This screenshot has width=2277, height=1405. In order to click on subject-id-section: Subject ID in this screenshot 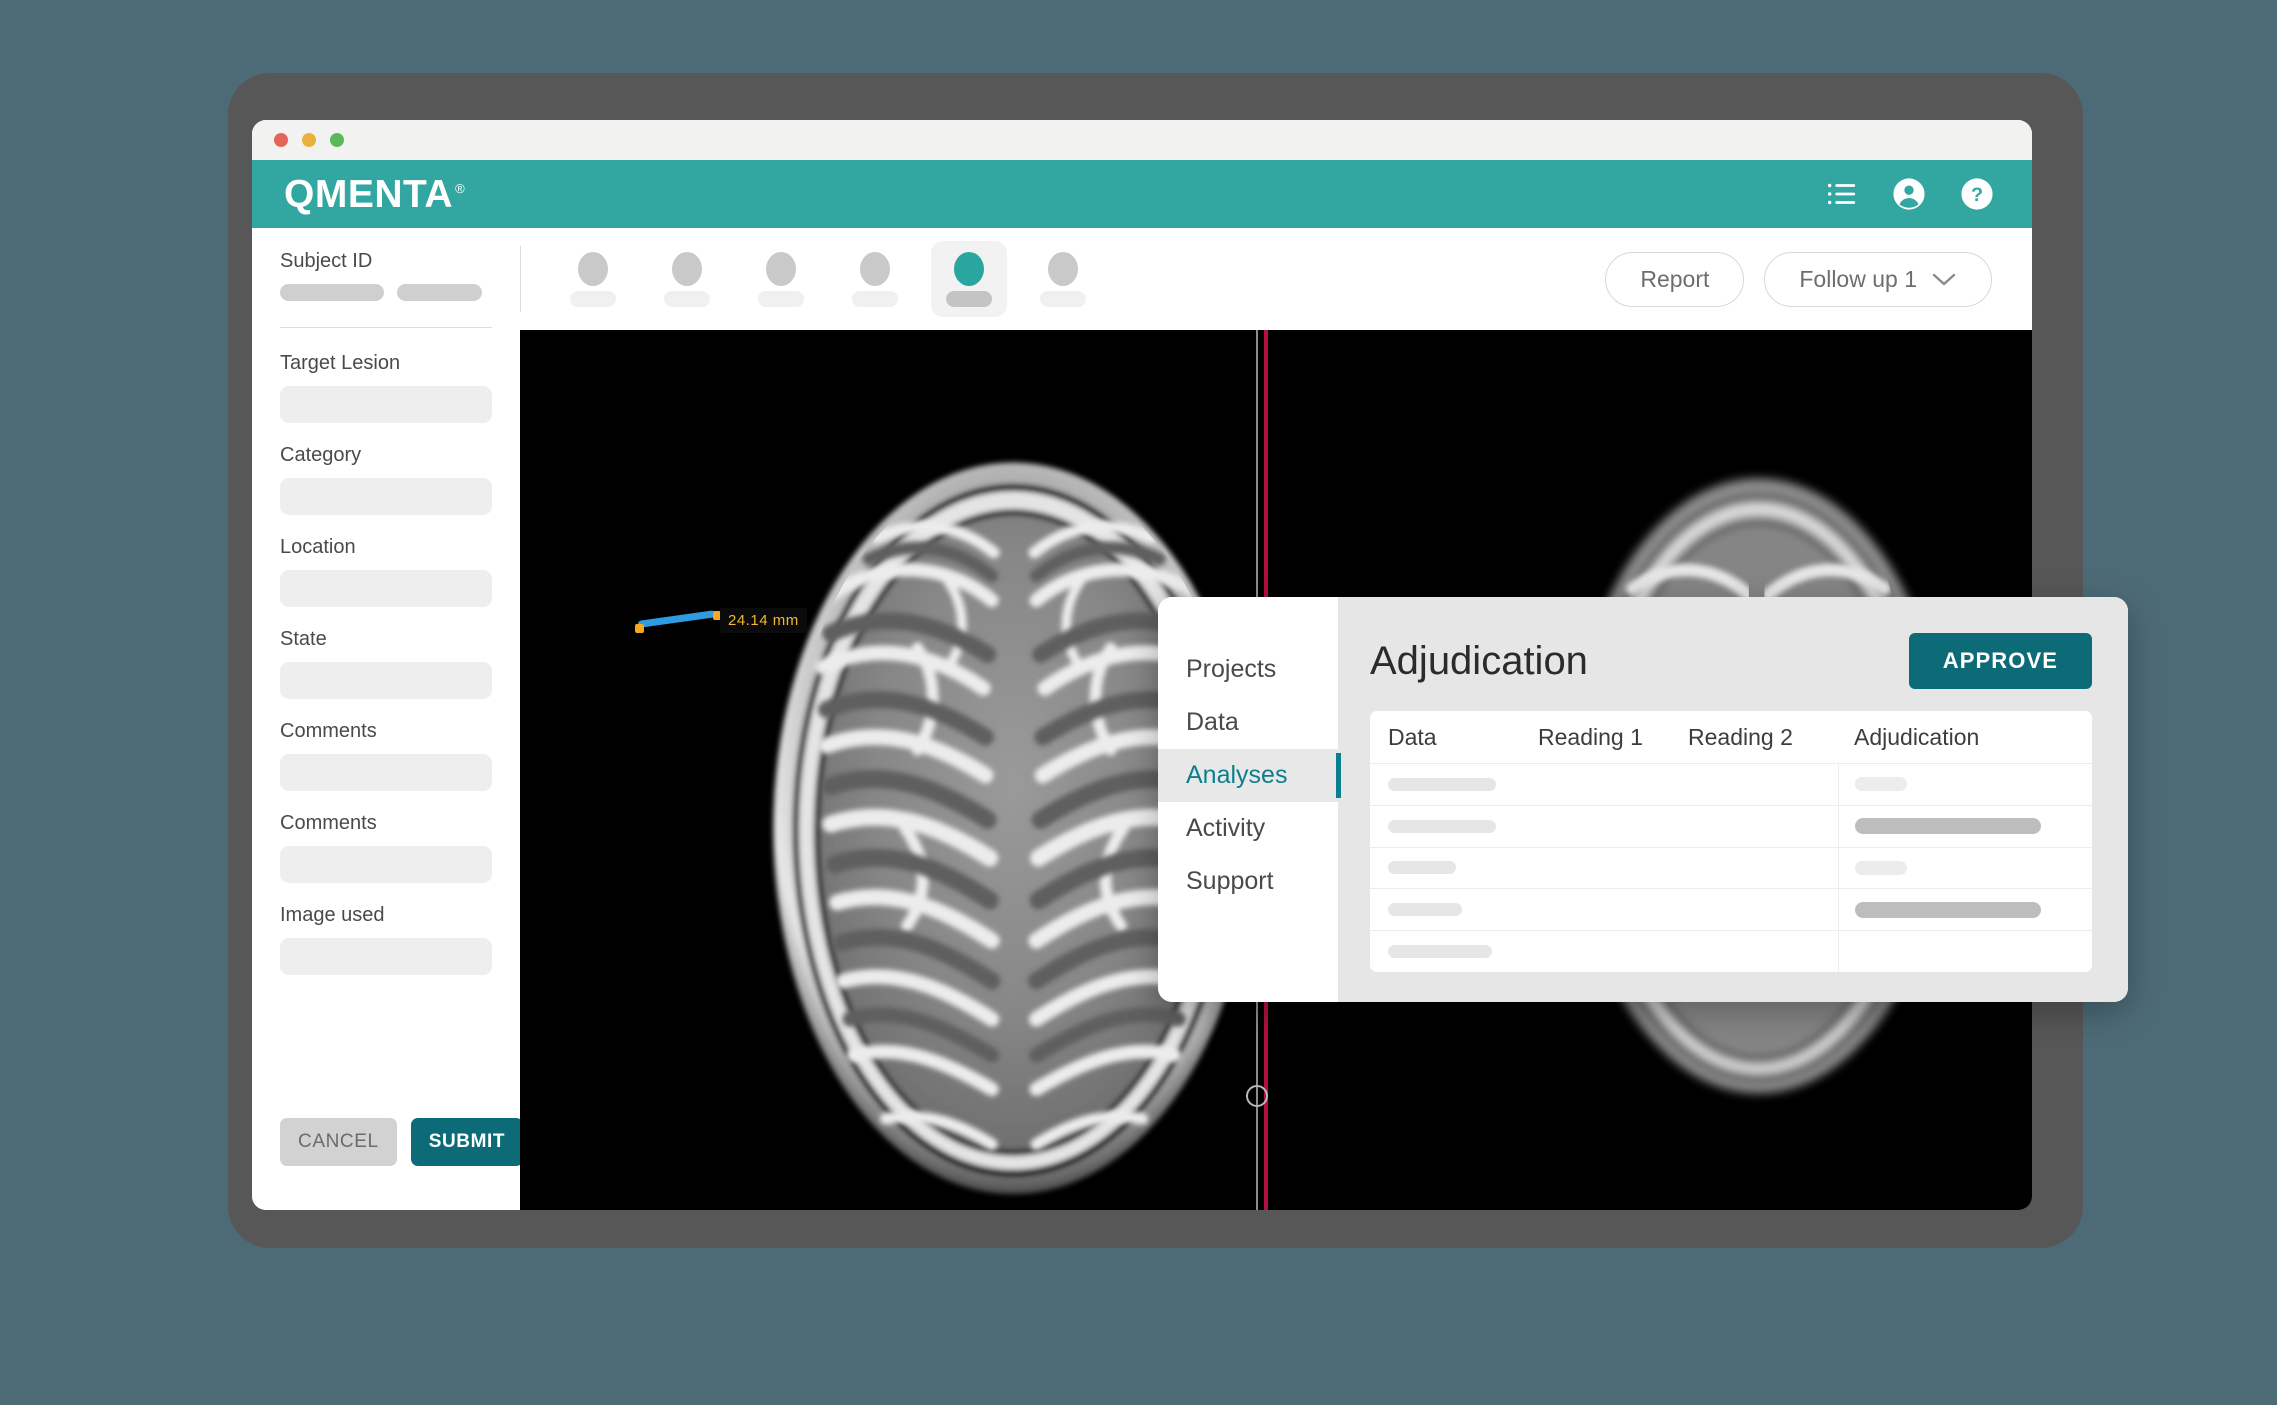, I will do `click(386, 275)`.